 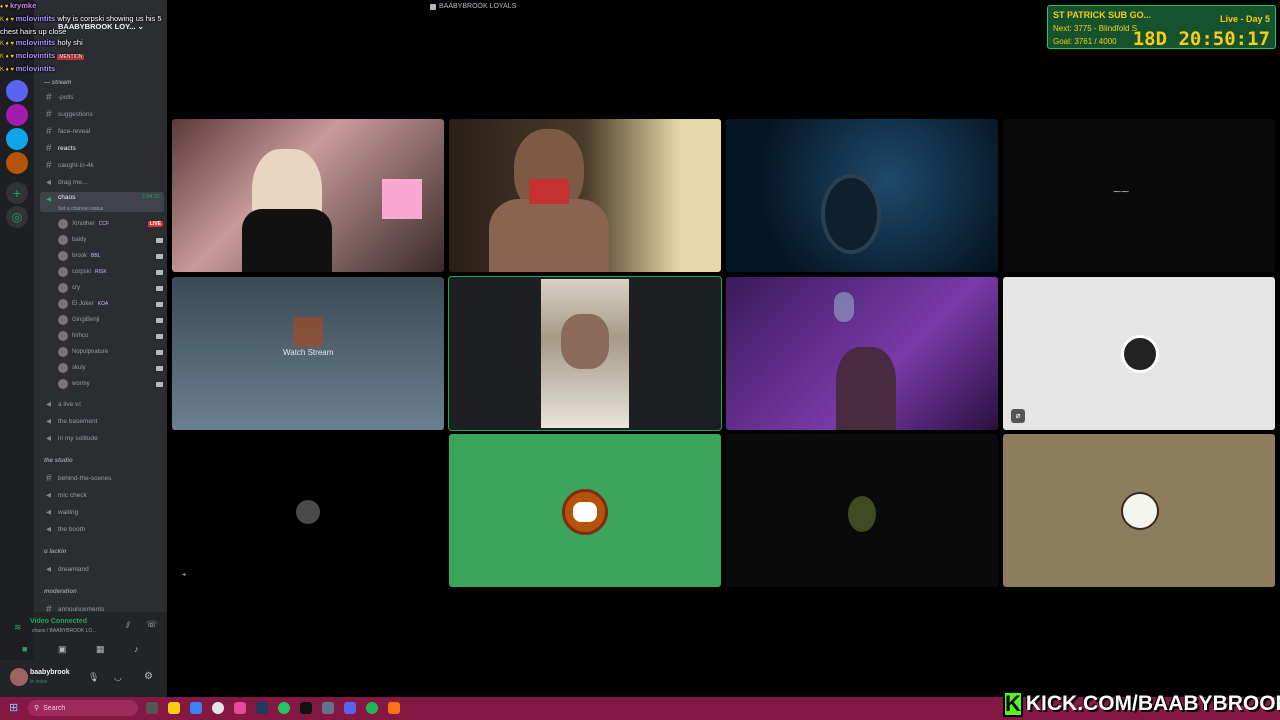 What do you see at coordinates (306, 708) in the screenshot?
I see `tiktok-icon` at bounding box center [306, 708].